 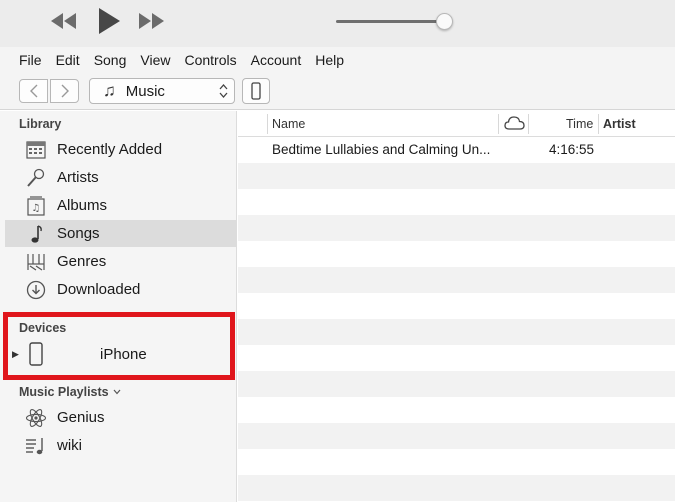 I want to click on sidebar-item-label: Artists, so click(x=78, y=177).